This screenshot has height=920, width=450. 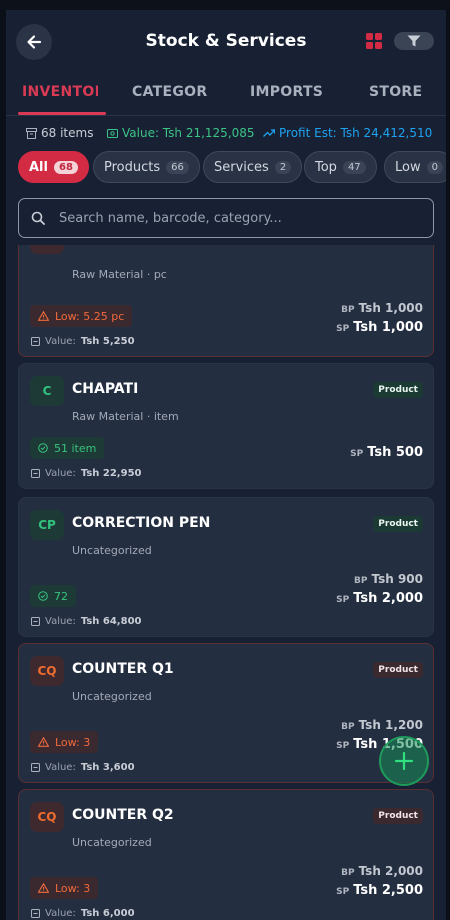 I want to click on active-tab-indicator, so click(x=62, y=113).